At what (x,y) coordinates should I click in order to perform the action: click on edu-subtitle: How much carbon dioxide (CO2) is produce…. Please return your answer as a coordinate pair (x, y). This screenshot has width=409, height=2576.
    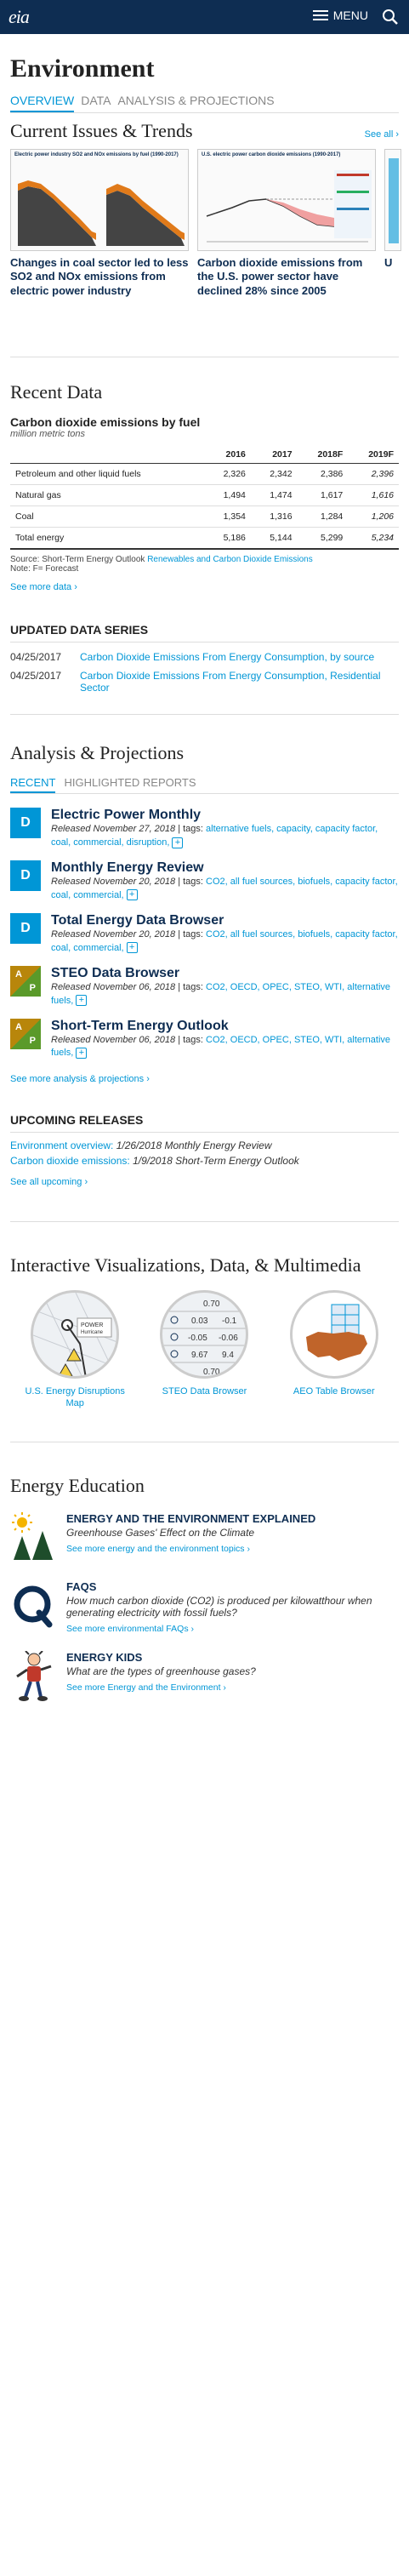
    Looking at the image, I should click on (232, 1607).